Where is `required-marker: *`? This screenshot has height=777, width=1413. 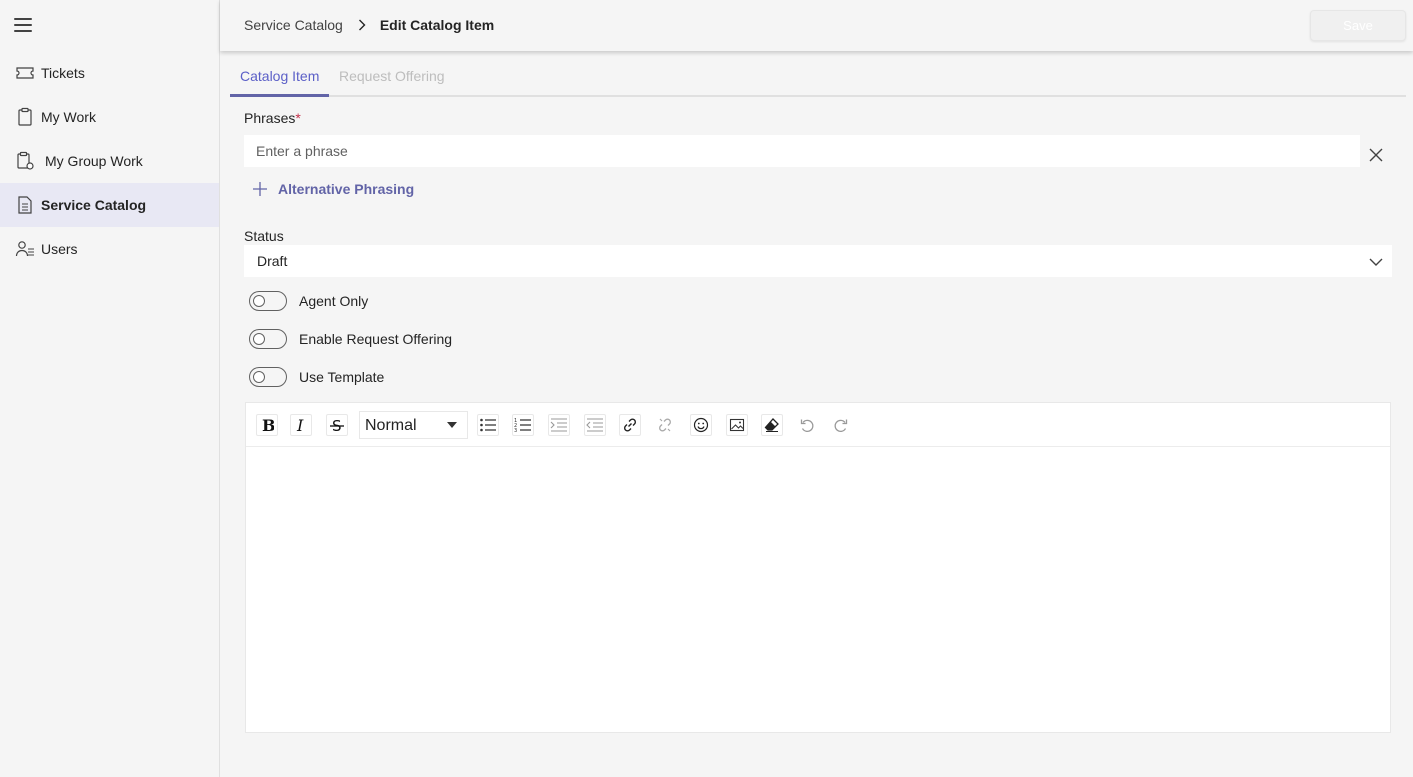
required-marker: * is located at coordinates (298, 118).